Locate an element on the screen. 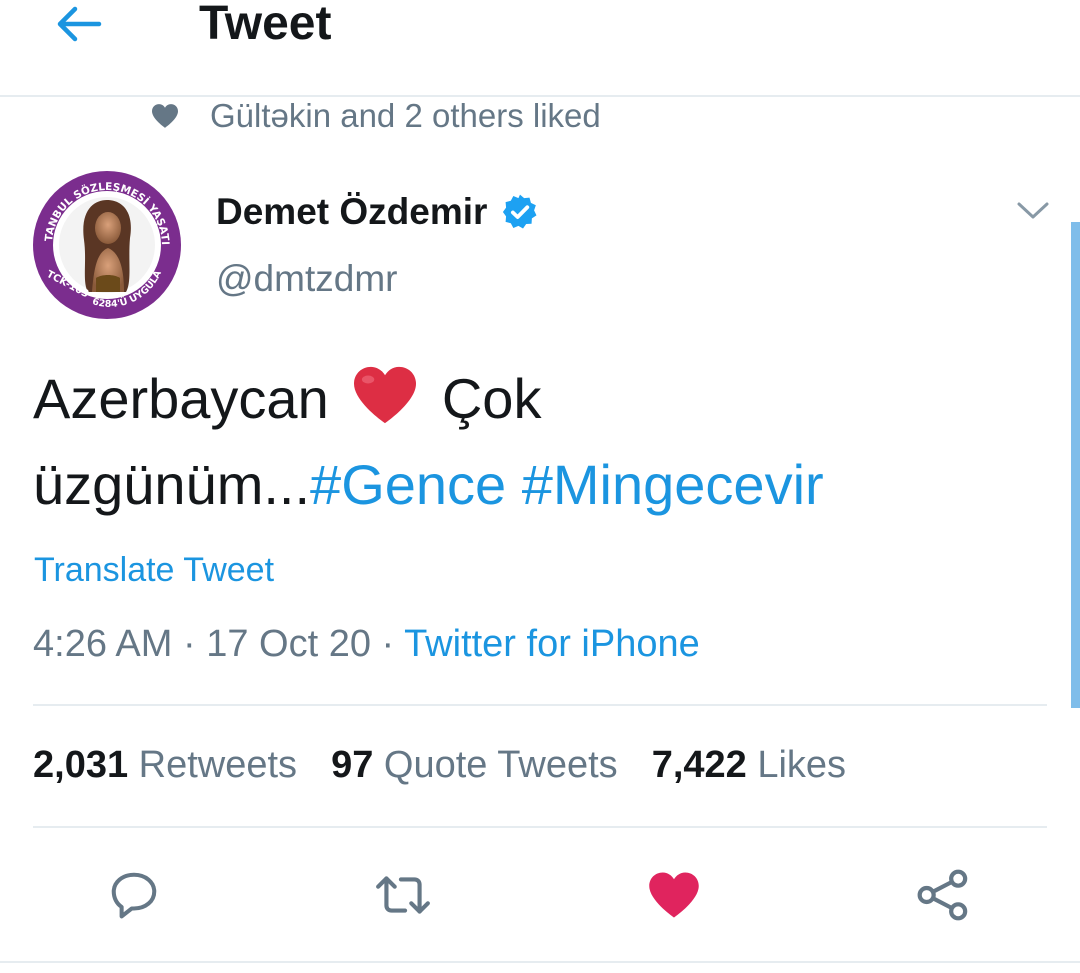 Image resolution: width=1080 pixels, height=973 pixels. social-context-text: Gültəkin and 2 others liked is located at coordinates (405, 115).